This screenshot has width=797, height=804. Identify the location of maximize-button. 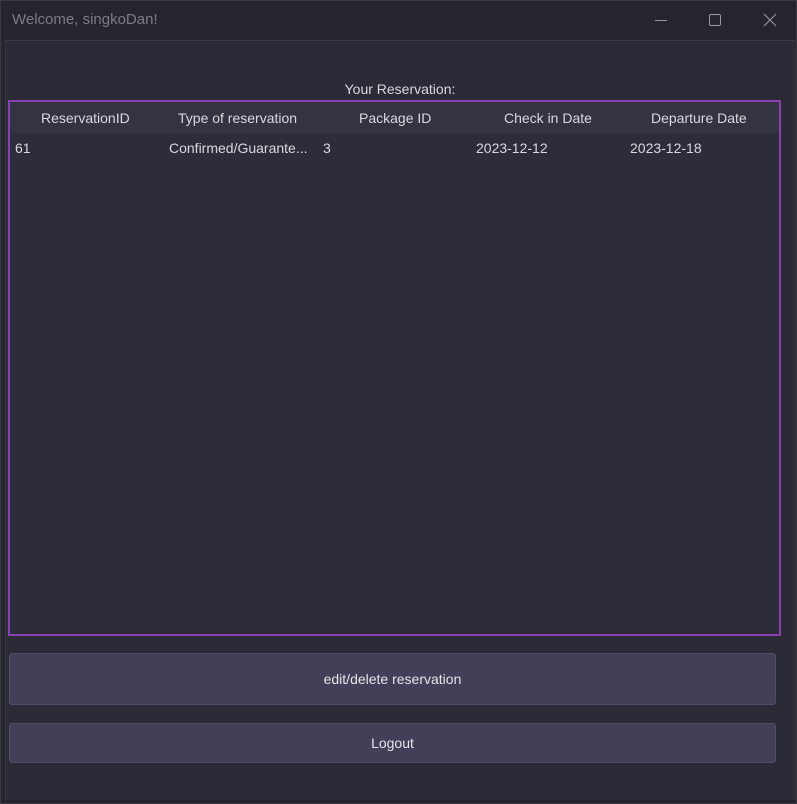
(714, 20).